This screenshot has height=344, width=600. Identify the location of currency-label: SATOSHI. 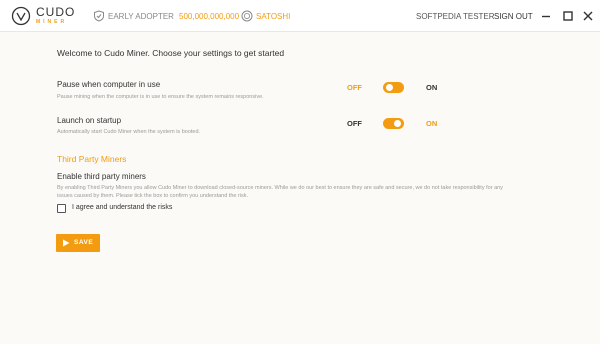
(273, 16).